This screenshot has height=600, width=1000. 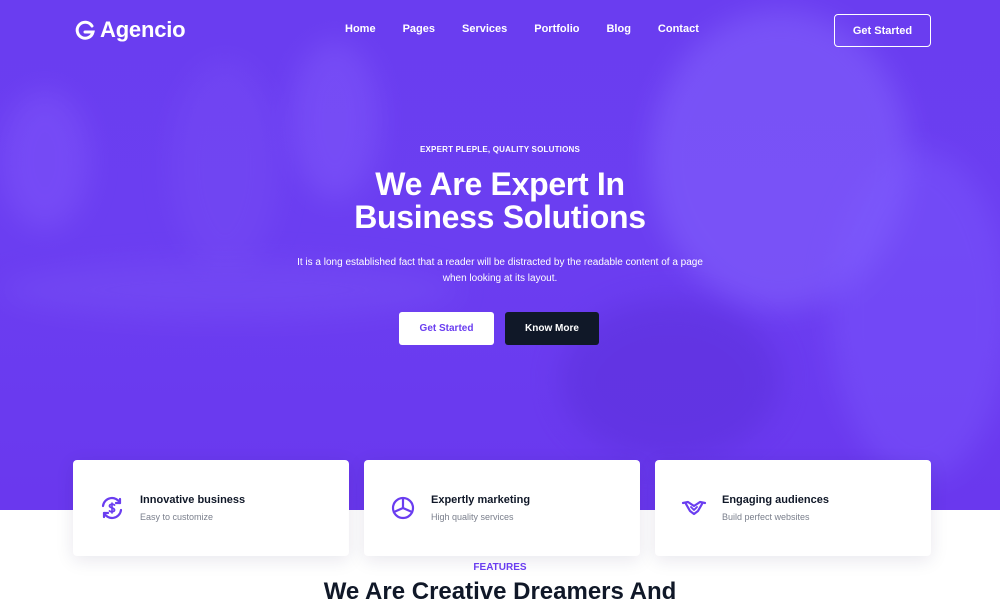 What do you see at coordinates (500, 278) in the screenshot?
I see `hero-subtitle-line: when looking at its layout.` at bounding box center [500, 278].